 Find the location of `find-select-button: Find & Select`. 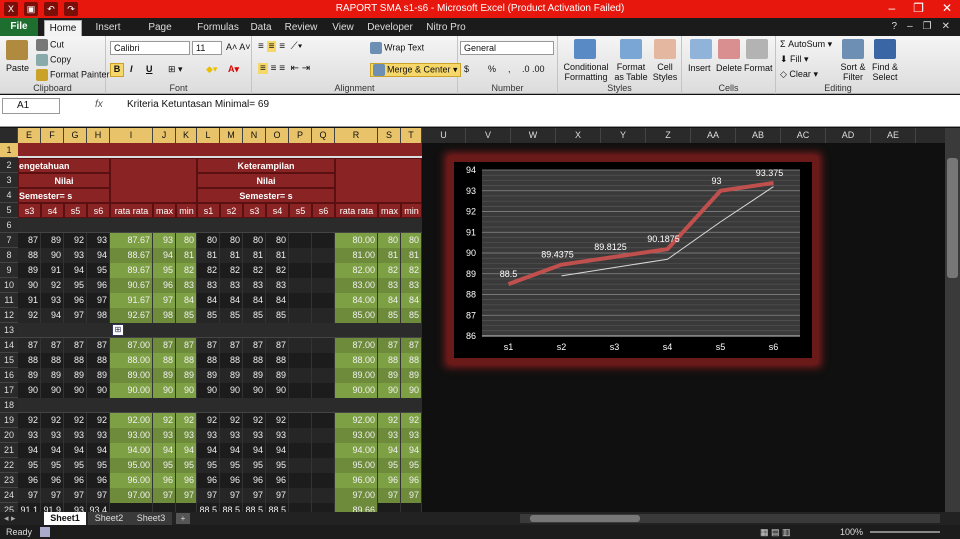

find-select-button: Find & Select is located at coordinates (885, 72).